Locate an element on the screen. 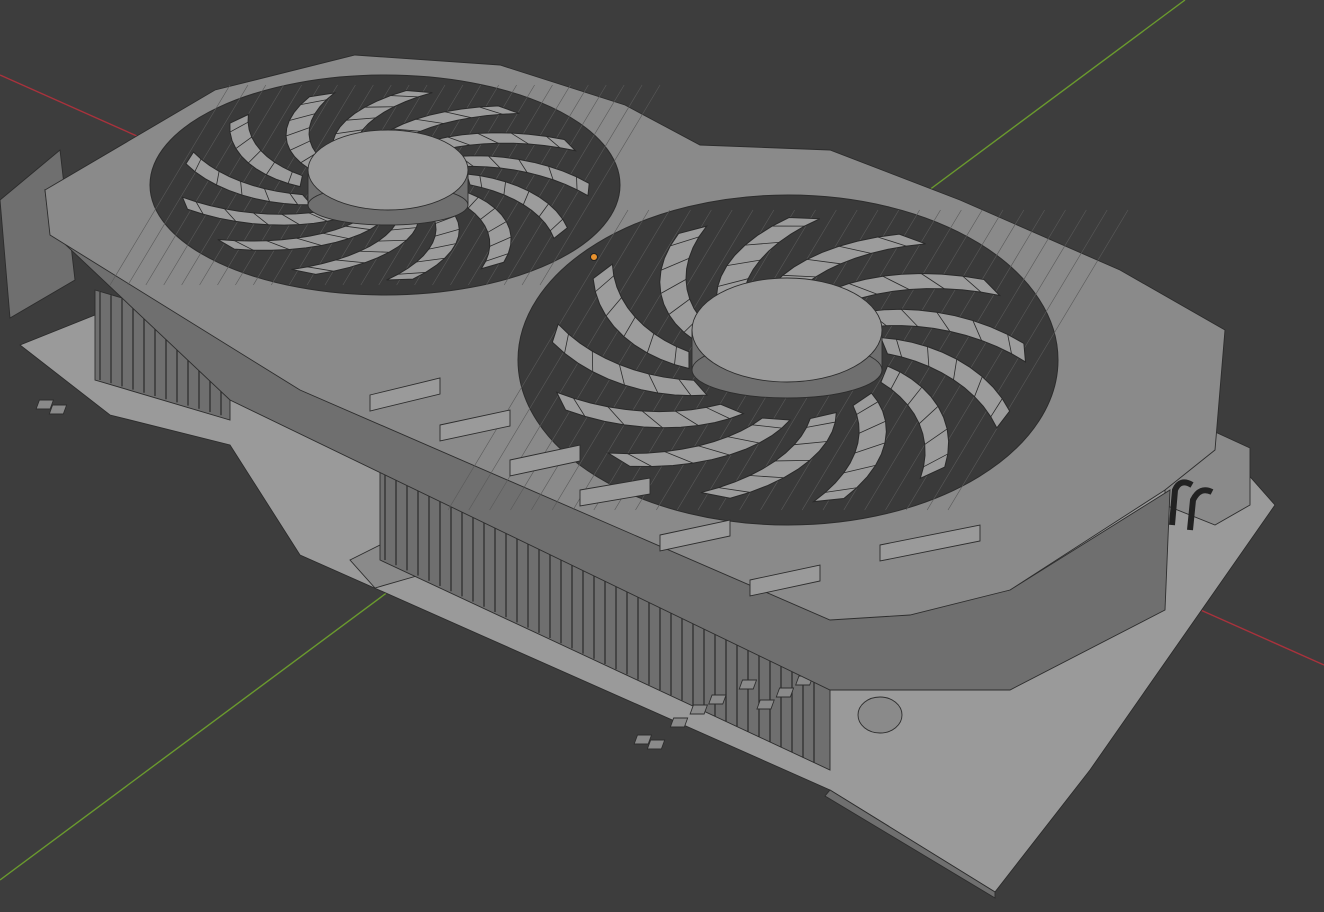 Image resolution: width=1324 pixels, height=912 pixels. origin-point is located at coordinates (594, 257).